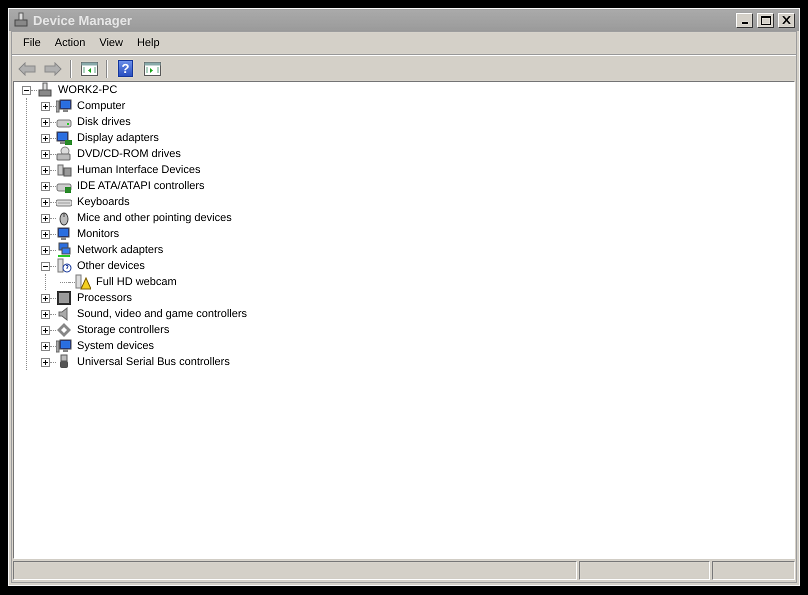 The width and height of the screenshot is (808, 595). What do you see at coordinates (125, 68) in the screenshot?
I see `help-button: ?` at bounding box center [125, 68].